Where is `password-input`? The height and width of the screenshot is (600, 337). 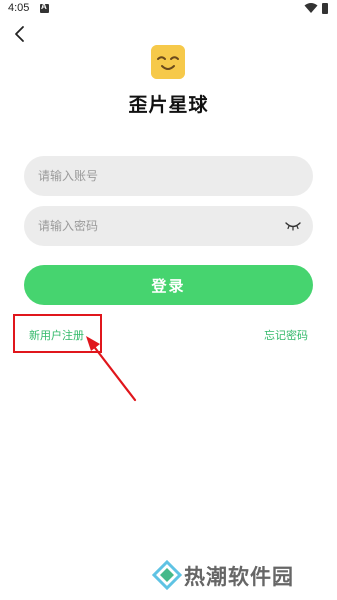 password-input is located at coordinates (158, 226).